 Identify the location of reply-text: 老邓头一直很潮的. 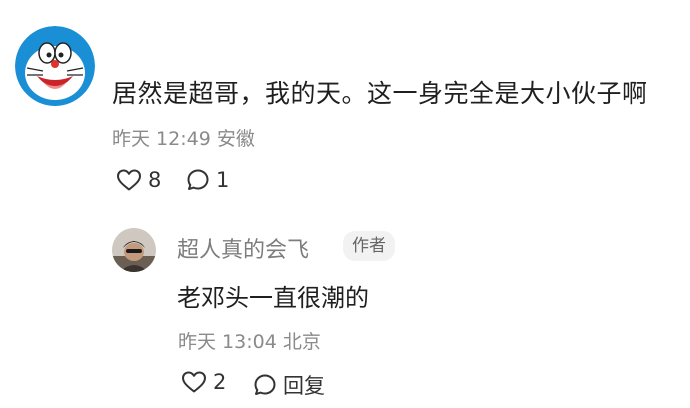
(273, 298).